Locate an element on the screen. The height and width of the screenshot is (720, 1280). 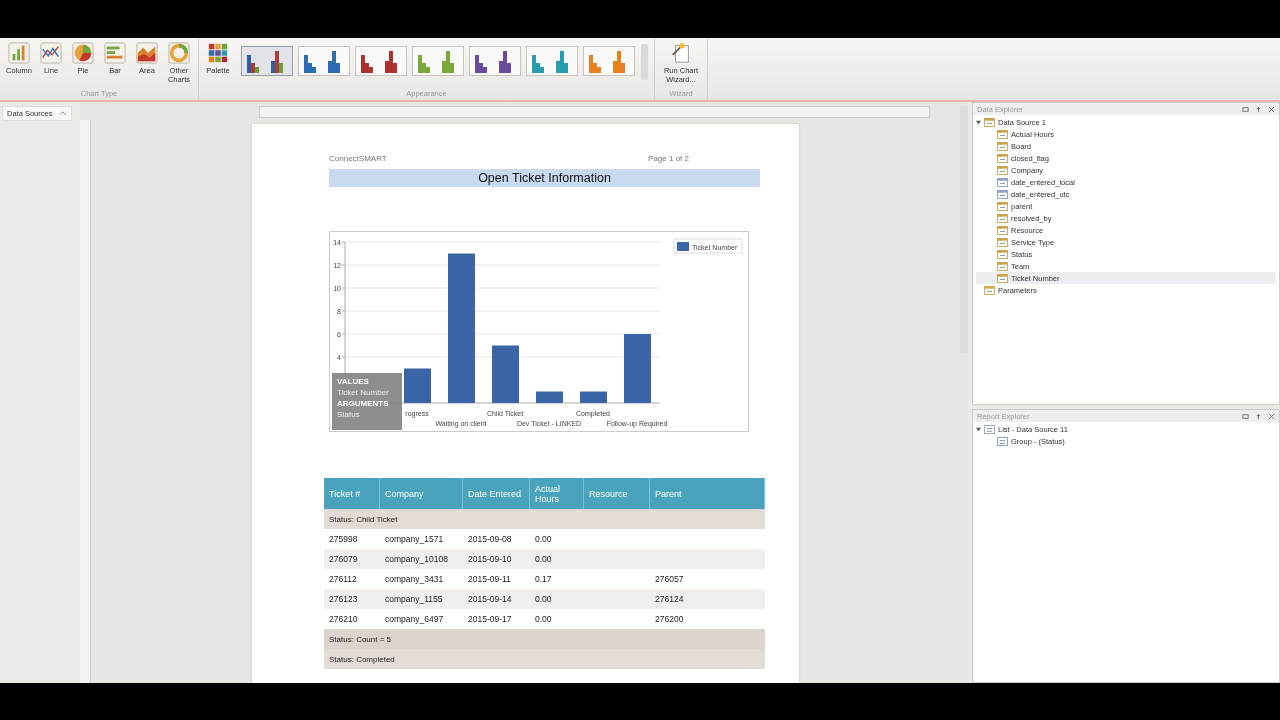
table-cell: 276210 is located at coordinates (343, 619).